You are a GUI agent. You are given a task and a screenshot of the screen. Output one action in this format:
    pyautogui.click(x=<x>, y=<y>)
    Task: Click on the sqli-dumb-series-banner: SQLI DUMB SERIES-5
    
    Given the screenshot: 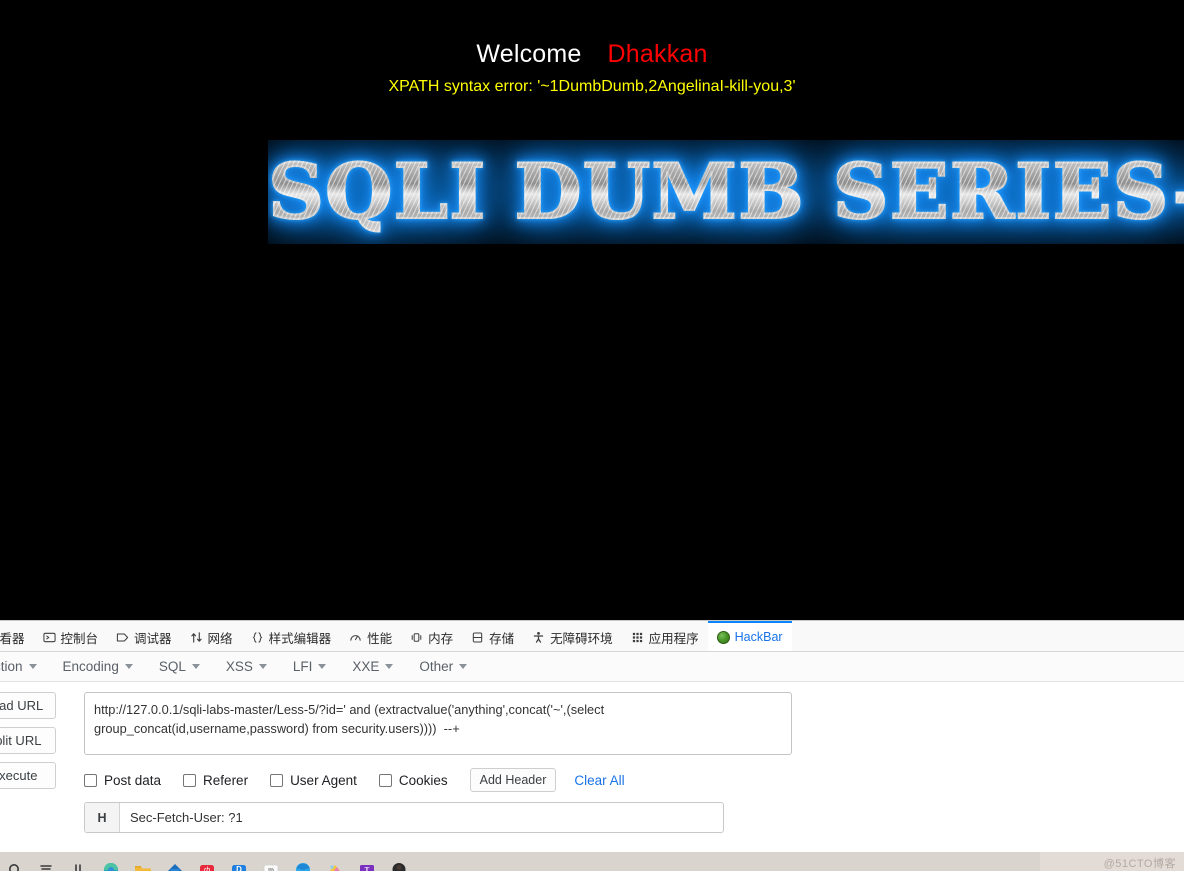 What is the action you would take?
    pyautogui.click(x=726, y=192)
    